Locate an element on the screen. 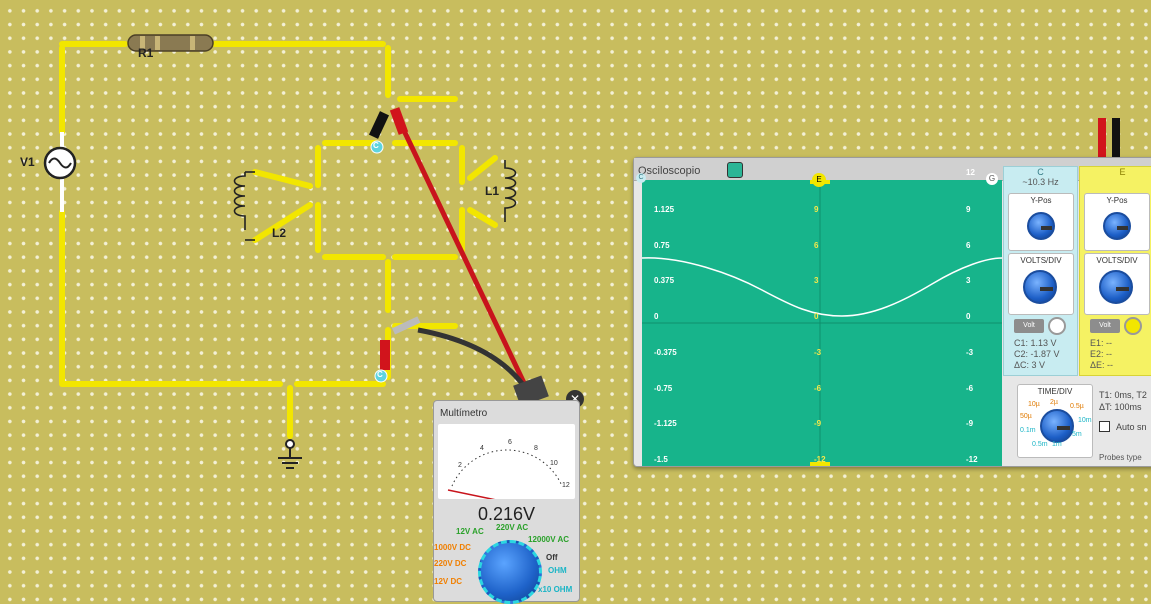 The image size is (1151, 604). multimeter-range-label: 12V DC is located at coordinates (448, 581).